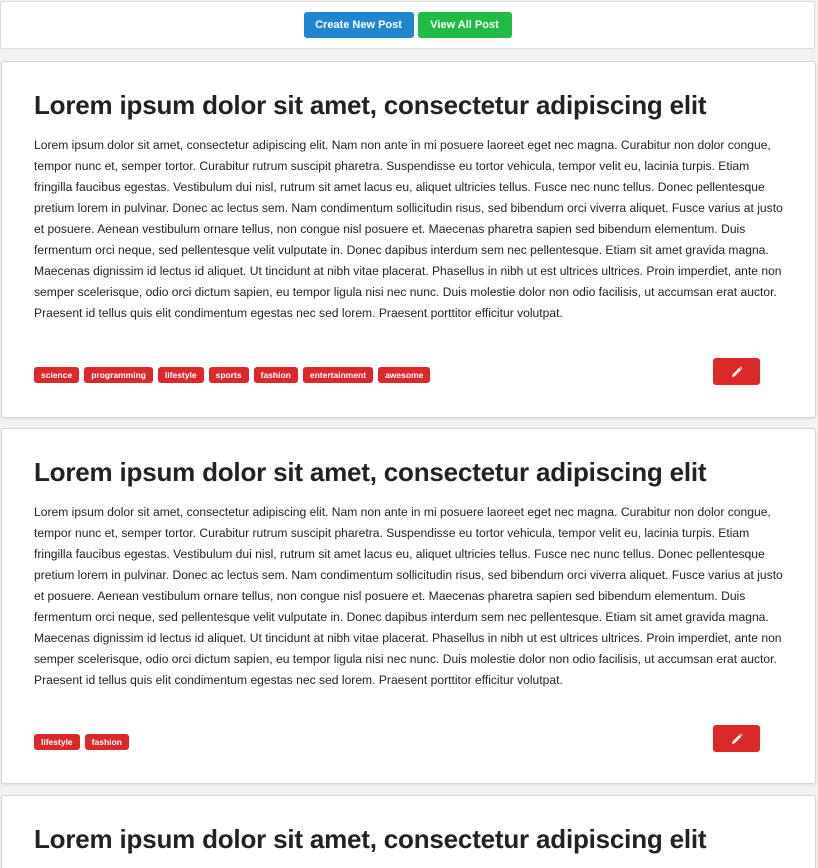 This screenshot has width=818, height=868. Describe the element at coordinates (118, 375) in the screenshot. I see `tag-programming: programming` at that location.